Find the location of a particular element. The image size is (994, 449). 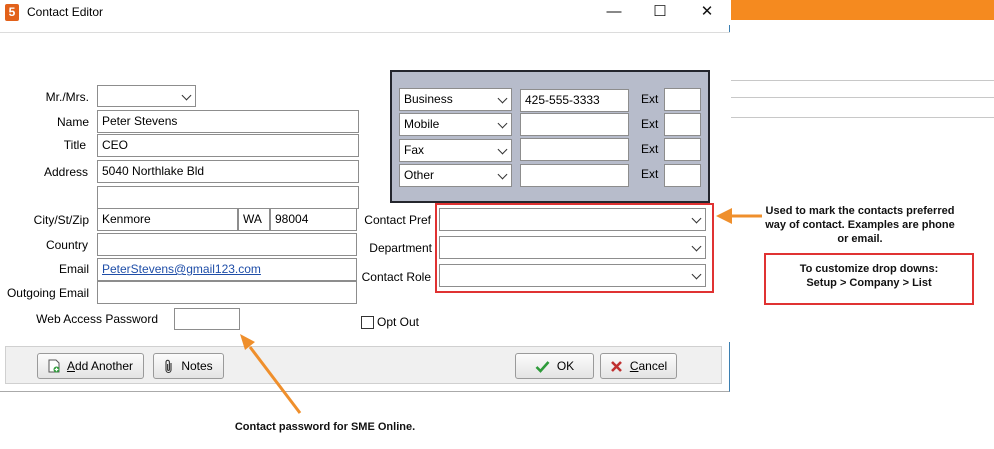

password-annotation: Contact password for SME Online. is located at coordinates (325, 427).